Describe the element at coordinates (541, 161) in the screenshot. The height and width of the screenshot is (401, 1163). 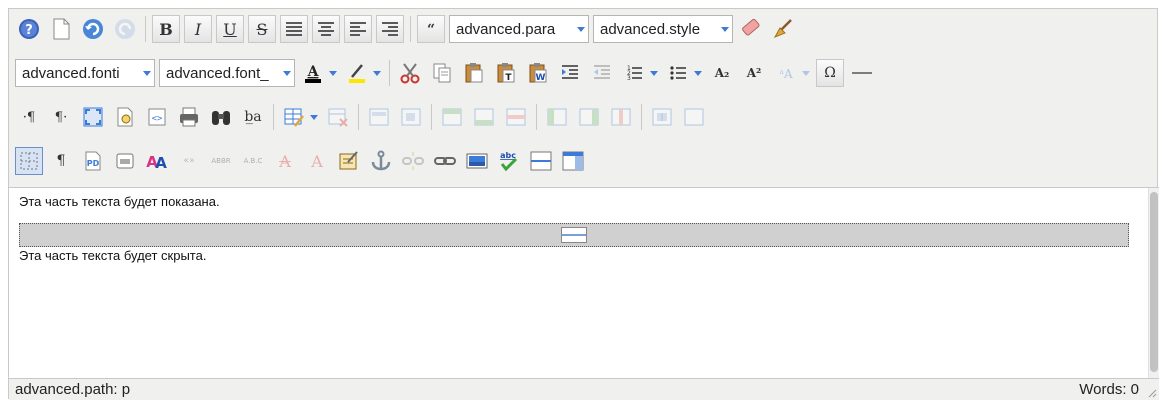
I see `page-break-icon` at that location.